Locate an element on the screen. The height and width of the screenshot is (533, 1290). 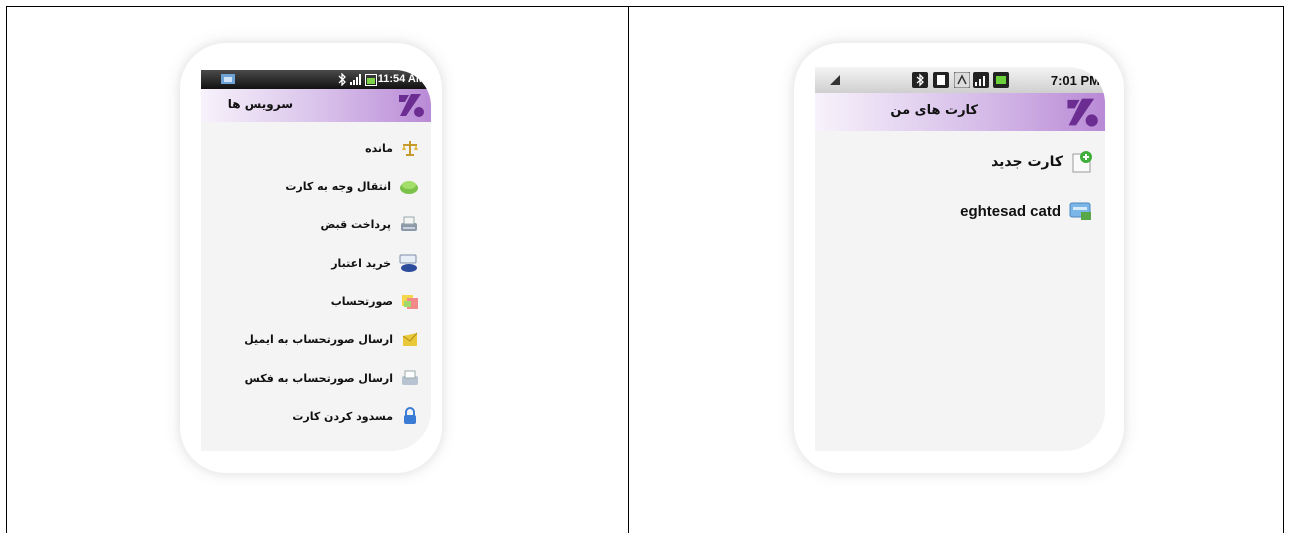
list-item-label: مانده is located at coordinates (379, 148).